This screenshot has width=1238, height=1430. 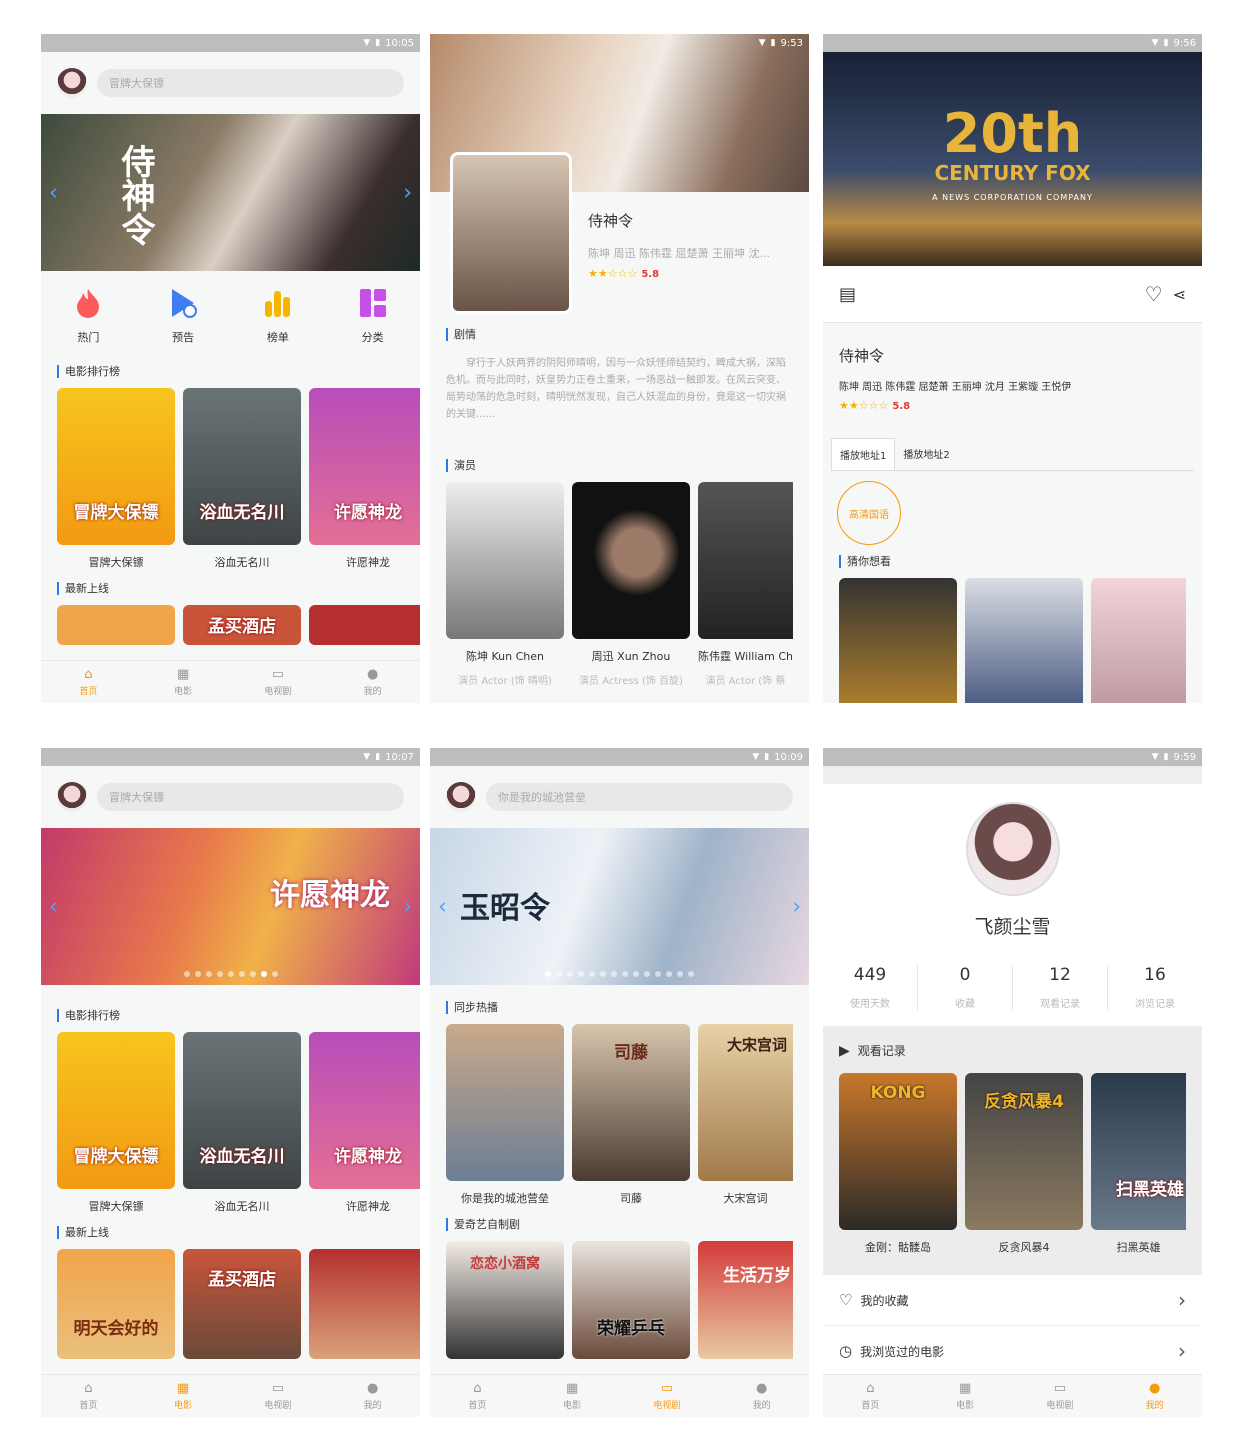 What do you see at coordinates (667, 1406) in the screenshot?
I see `nav-label: 电视剧` at bounding box center [667, 1406].